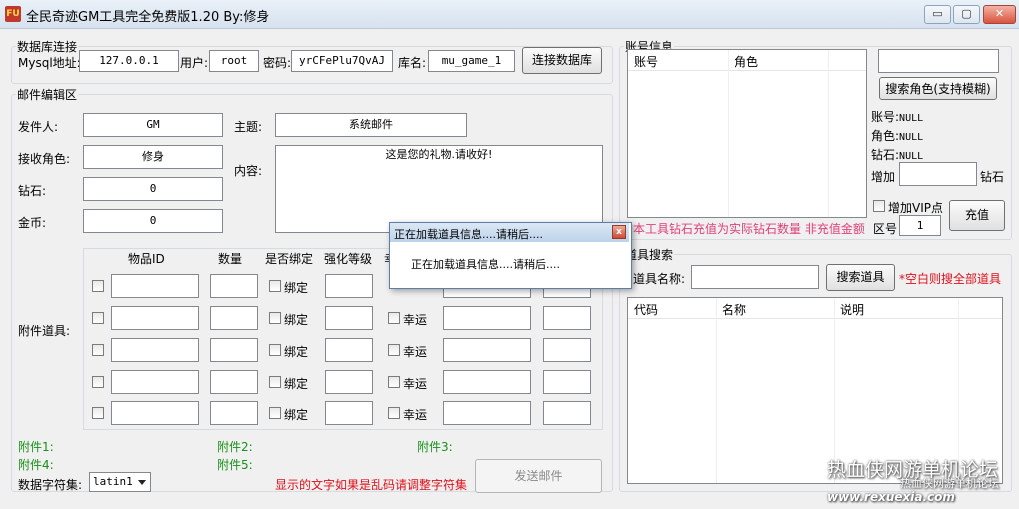 The width and height of the screenshot is (1019, 509). Describe the element at coordinates (234, 61) in the screenshot. I see `db-user-input: root` at that location.